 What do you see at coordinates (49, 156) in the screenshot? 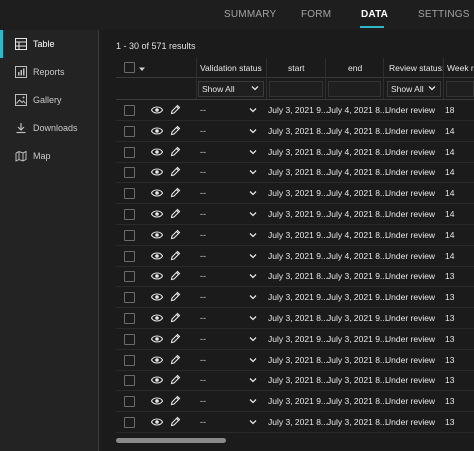
I see `sidebar-item-map: Map` at bounding box center [49, 156].